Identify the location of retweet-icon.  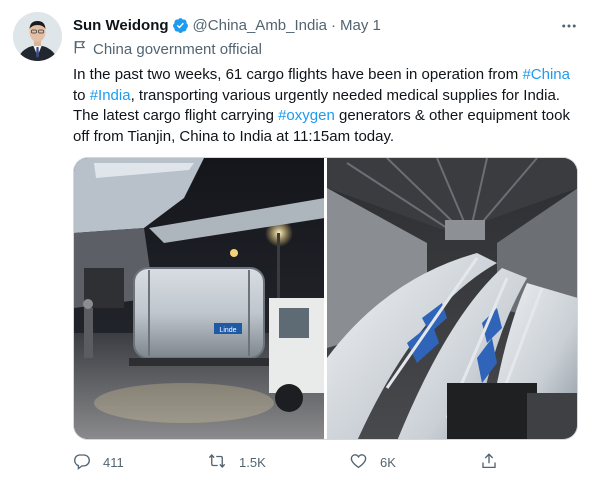
(223, 462).